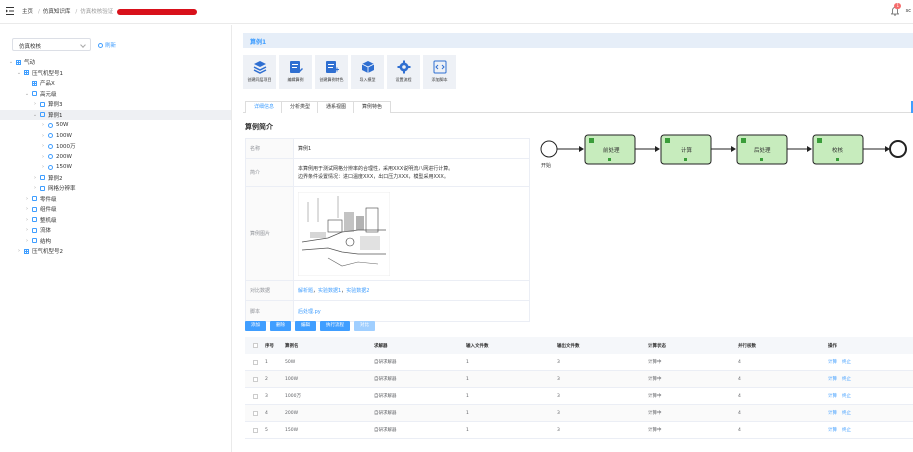 The width and height of the screenshot is (913, 452). I want to click on doc-icon, so click(34, 219).